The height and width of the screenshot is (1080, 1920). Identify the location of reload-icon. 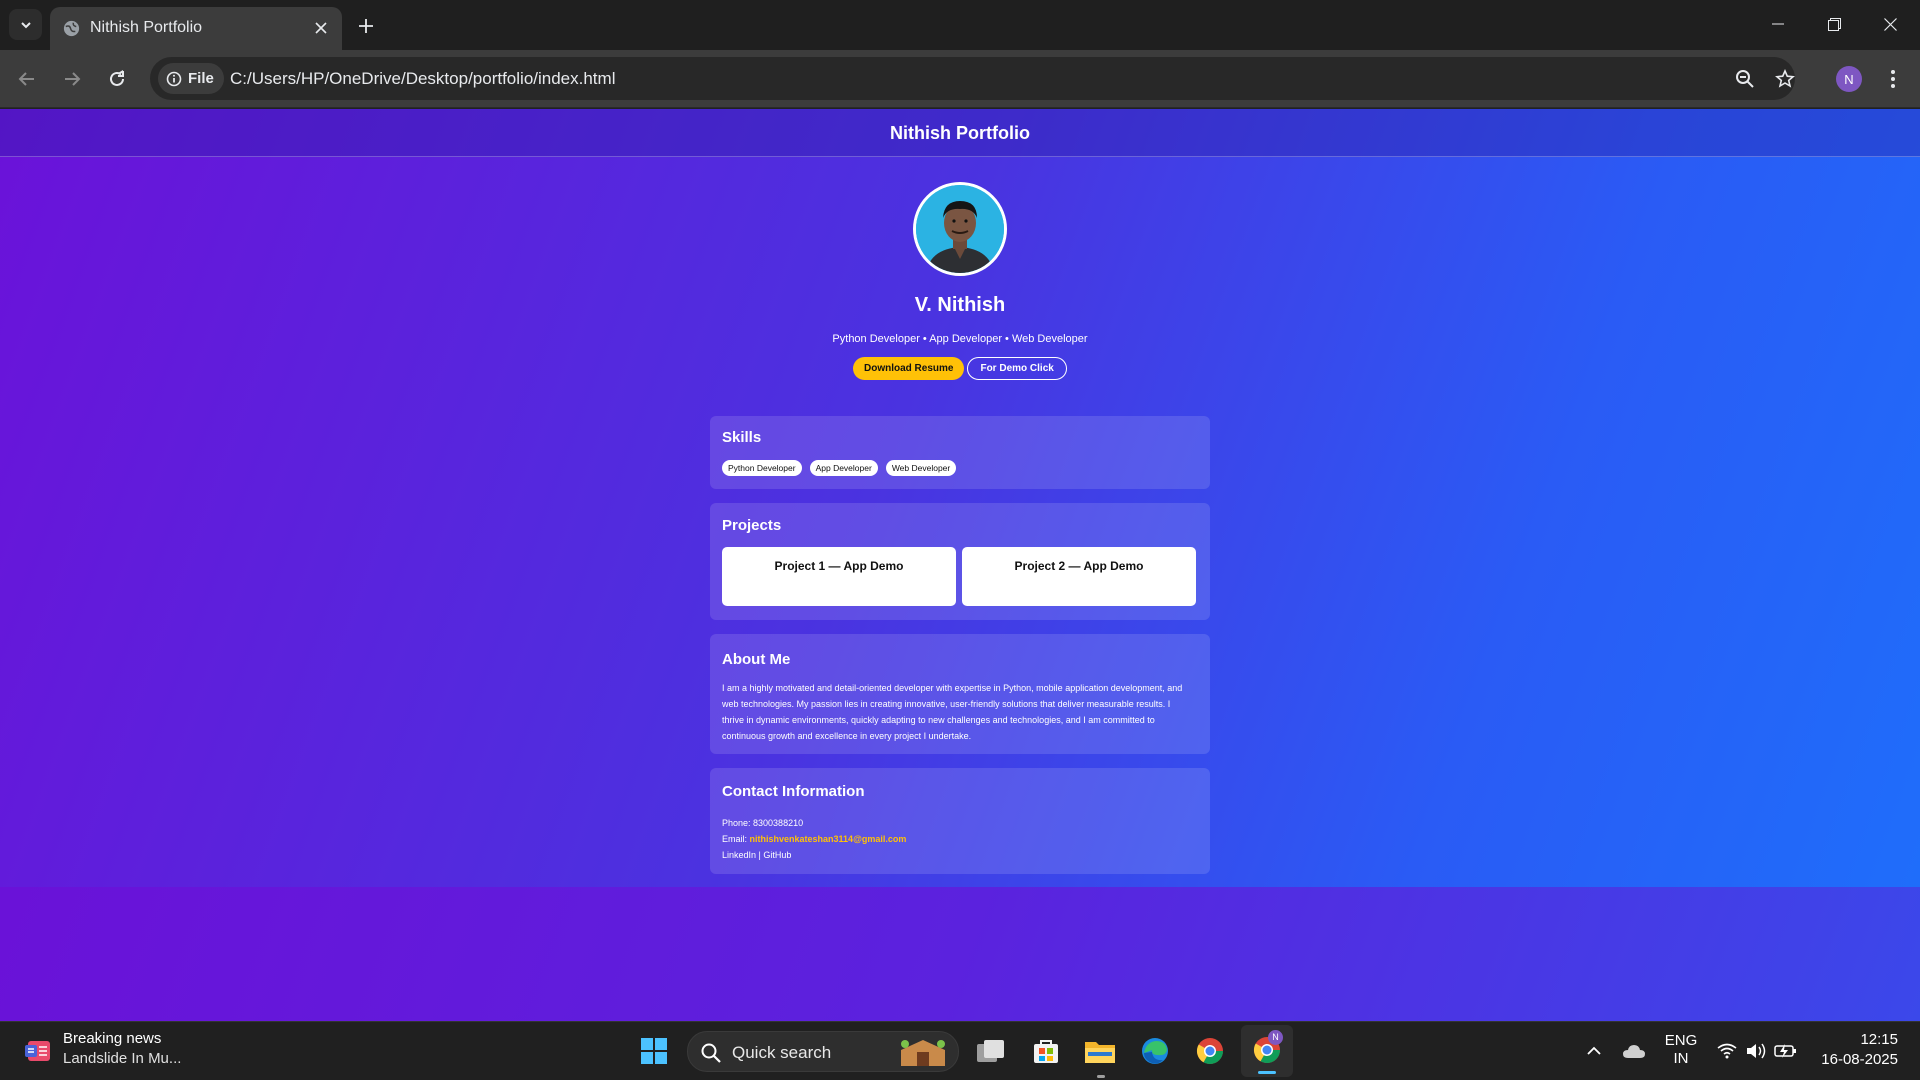
(117, 78).